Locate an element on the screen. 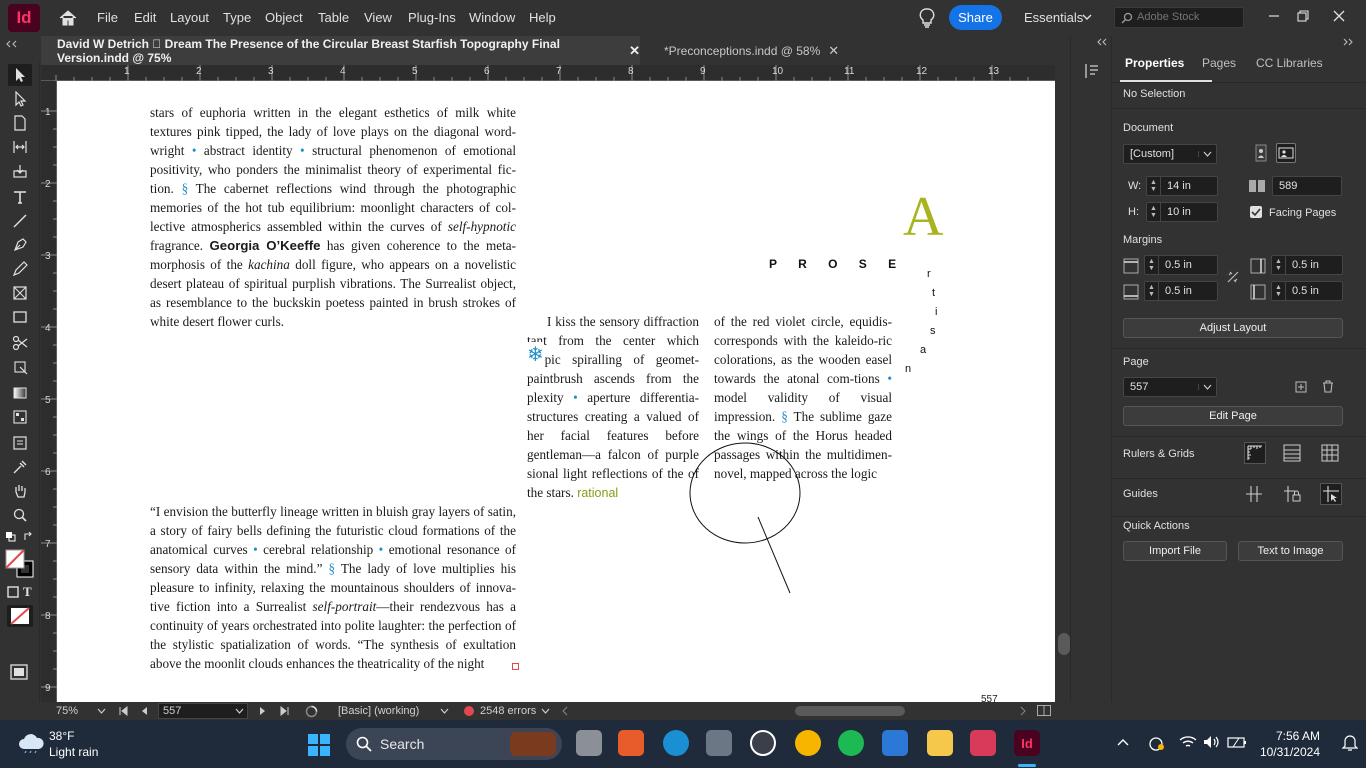  tab-preconceptions: *Preconceptions.indd @ 58% ✕ is located at coordinates (748, 50).